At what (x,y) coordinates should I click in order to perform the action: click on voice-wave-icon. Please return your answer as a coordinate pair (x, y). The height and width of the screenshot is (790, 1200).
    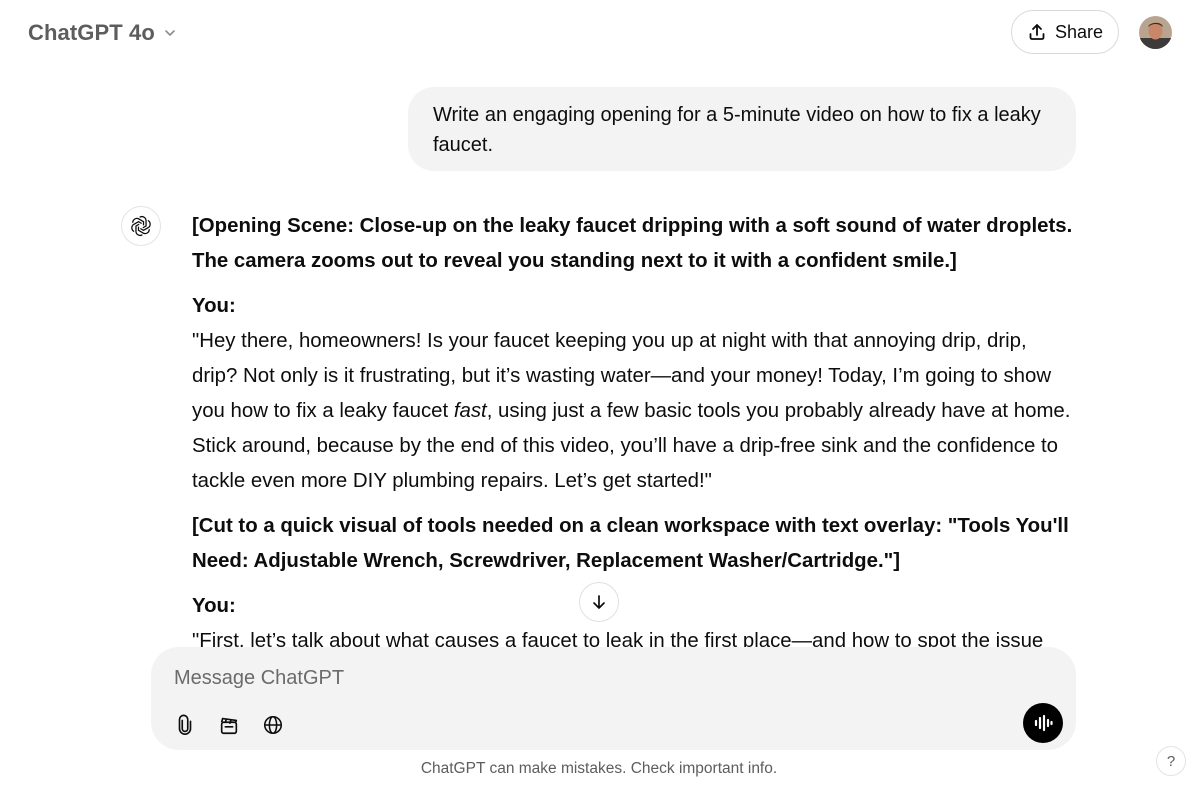
    Looking at the image, I should click on (1043, 723).